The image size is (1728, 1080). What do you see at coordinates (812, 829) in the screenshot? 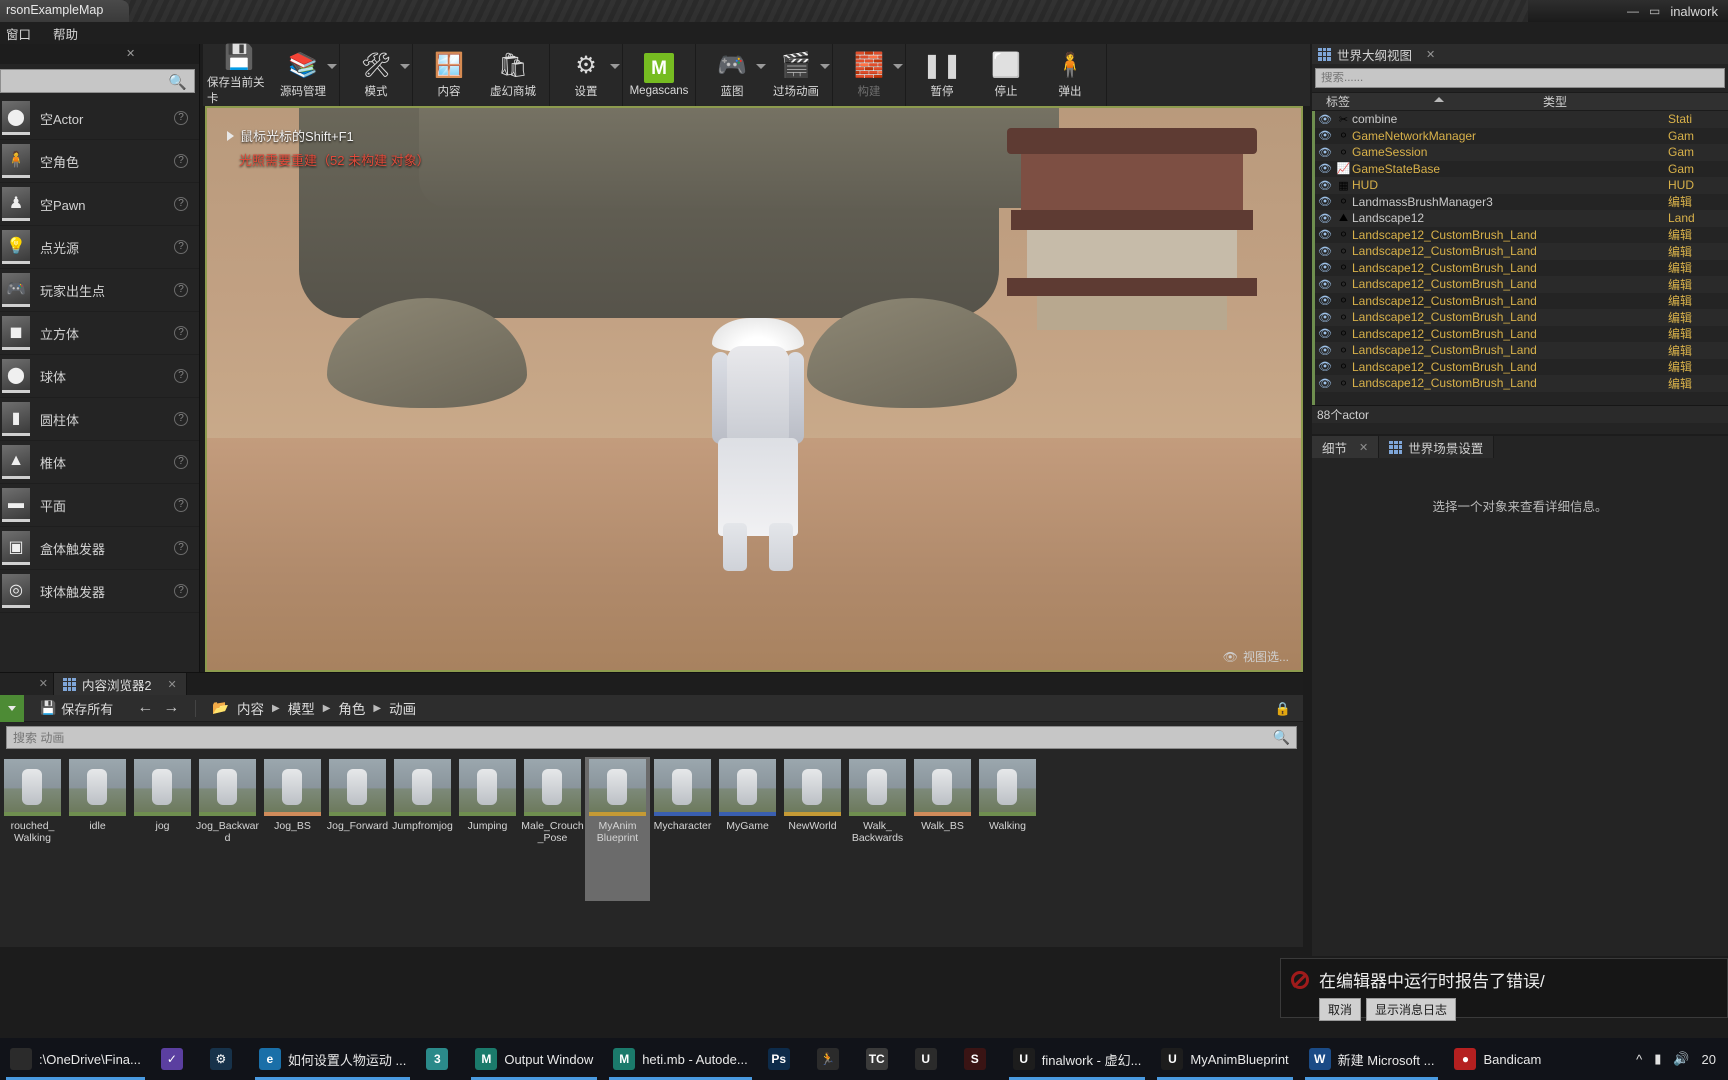
I see `asset-item: NewWorld` at bounding box center [812, 829].